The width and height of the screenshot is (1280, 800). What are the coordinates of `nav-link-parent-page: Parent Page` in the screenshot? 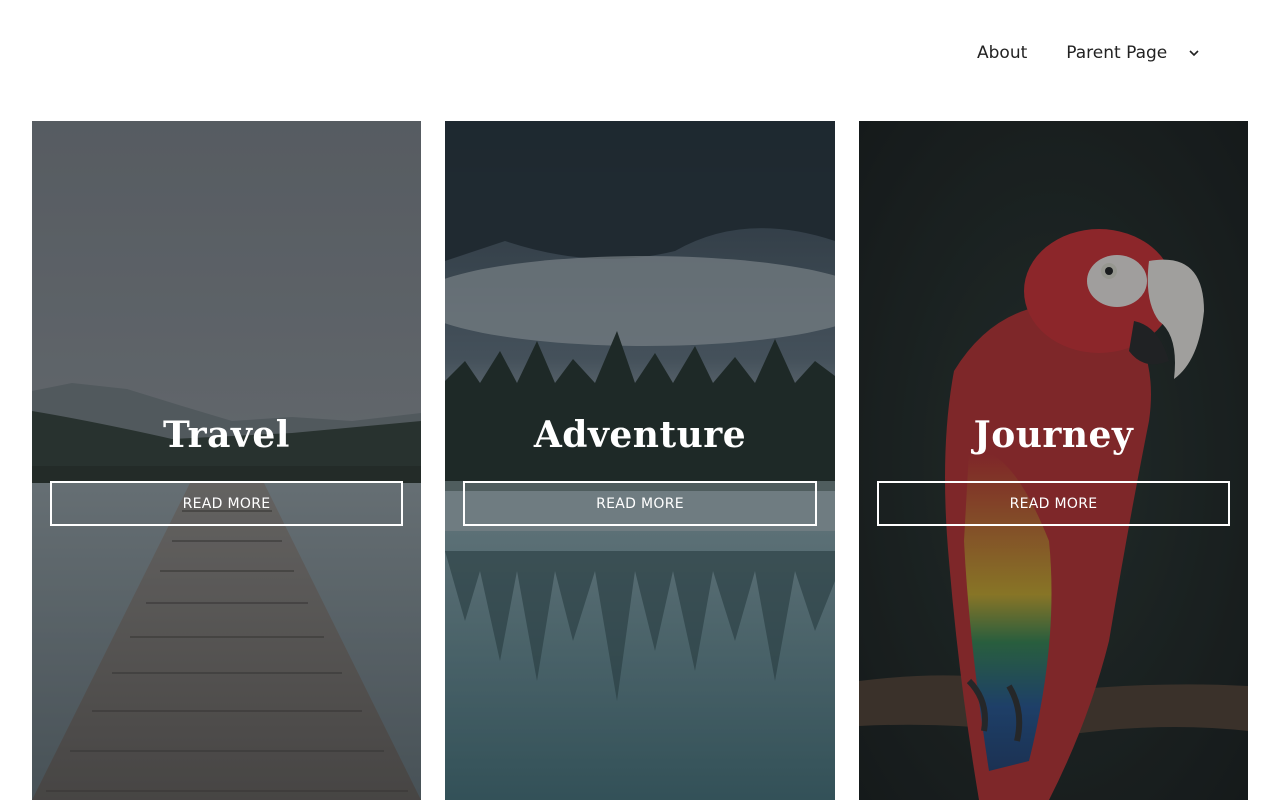 It's located at (1116, 53).